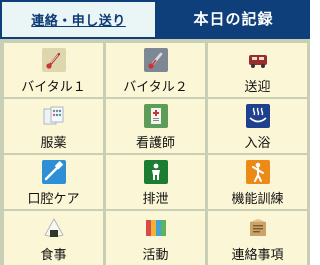 The image size is (320, 265). I want to click on toothbrush-icon, so click(53, 172).